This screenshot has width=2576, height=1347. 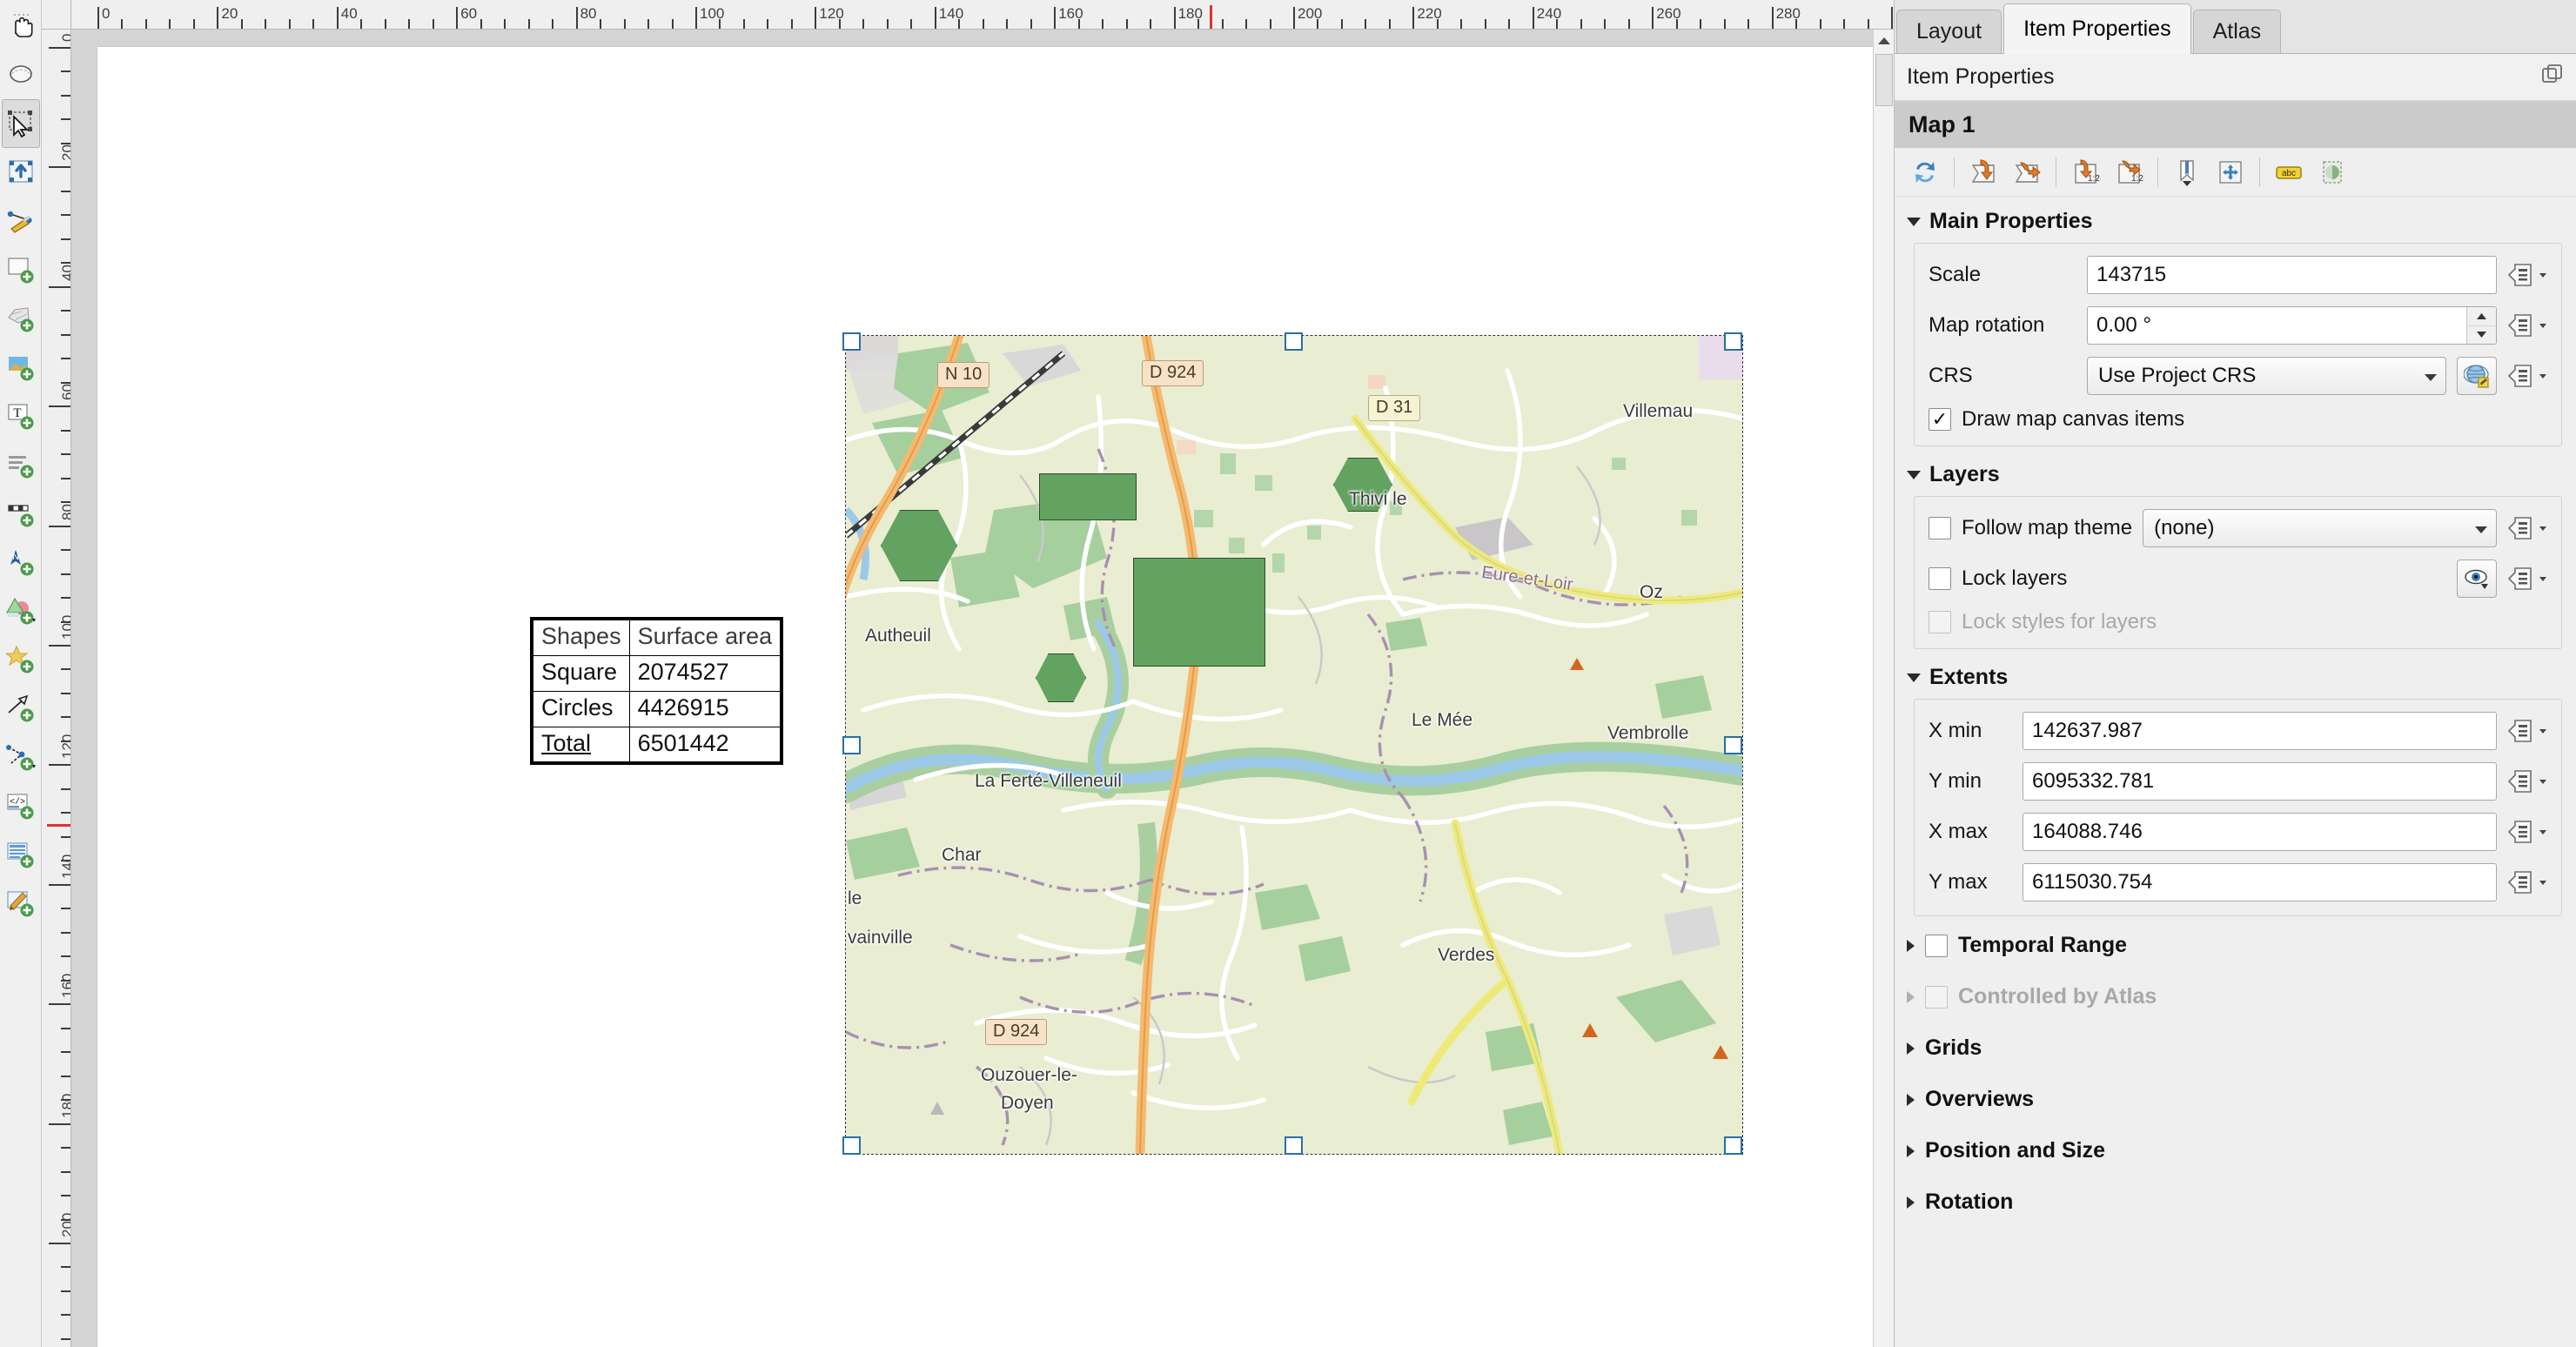 I want to click on crs-data-defined-override-button, so click(x=2527, y=376).